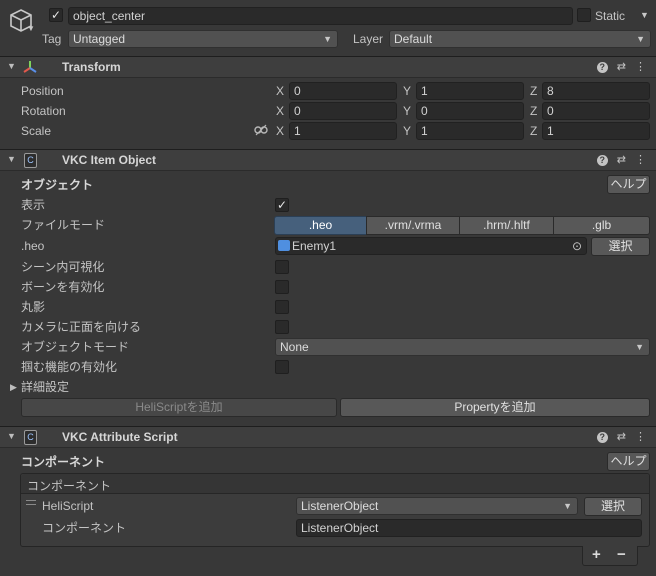 Image resolution: width=656 pixels, height=576 pixels. I want to click on position-y-axis: Y, so click(407, 91).